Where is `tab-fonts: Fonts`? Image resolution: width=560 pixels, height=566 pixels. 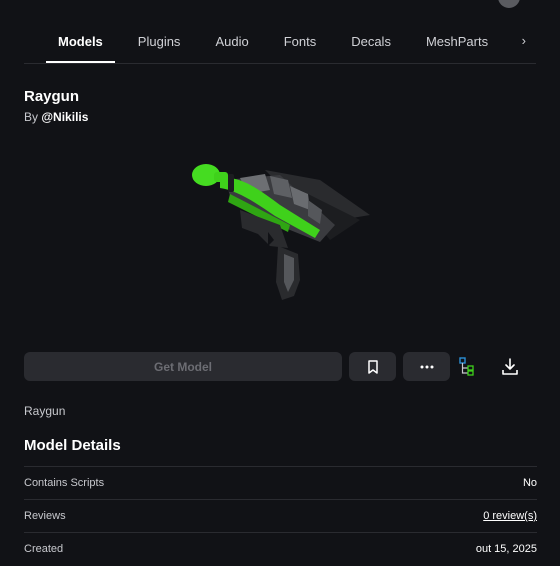
tab-fonts: Fonts is located at coordinates (300, 39).